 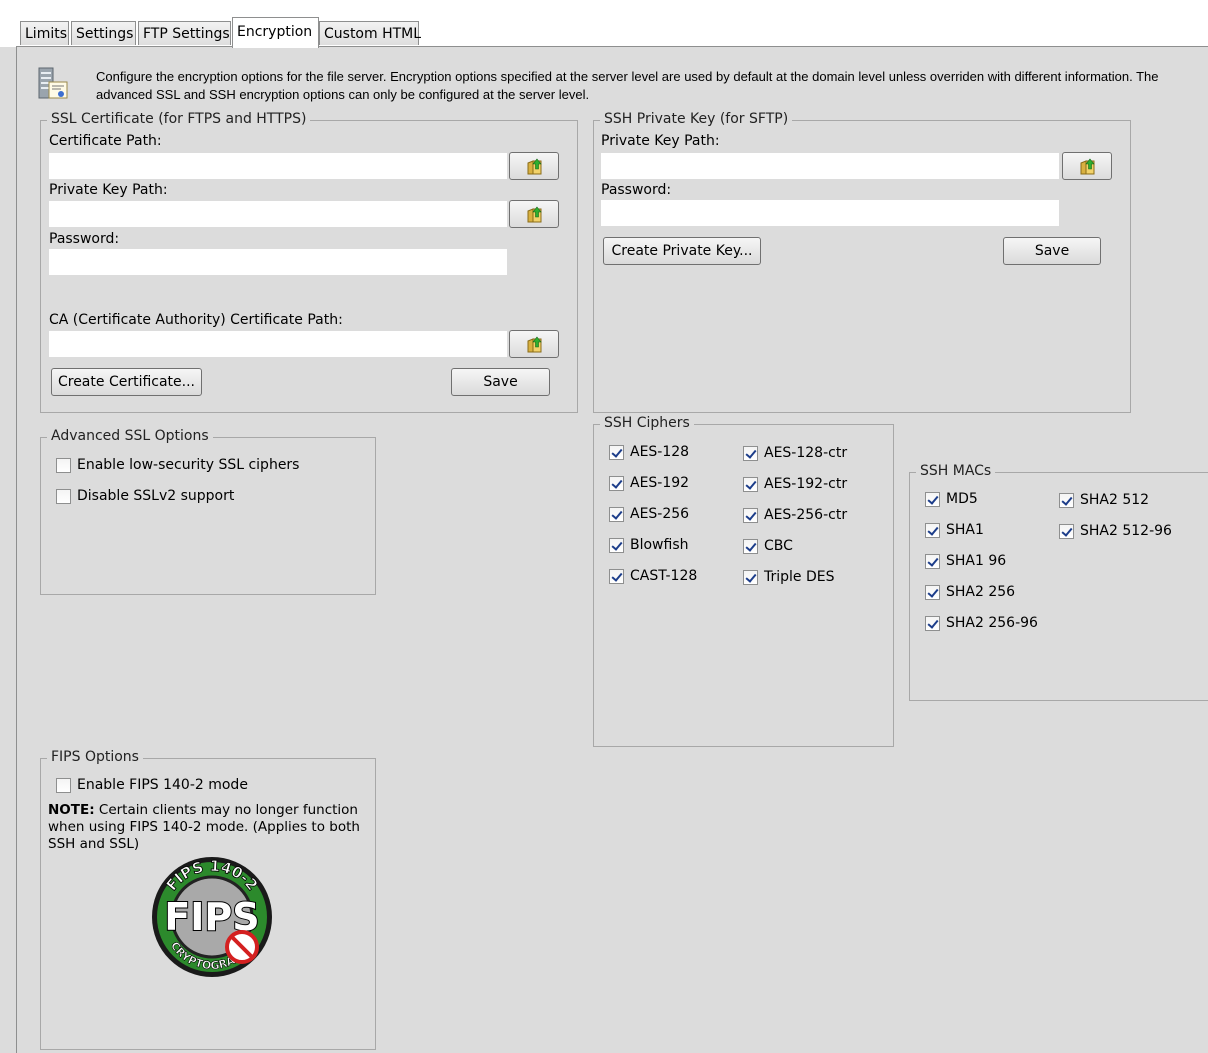 I want to click on ssl-save-button: Save, so click(x=500, y=382).